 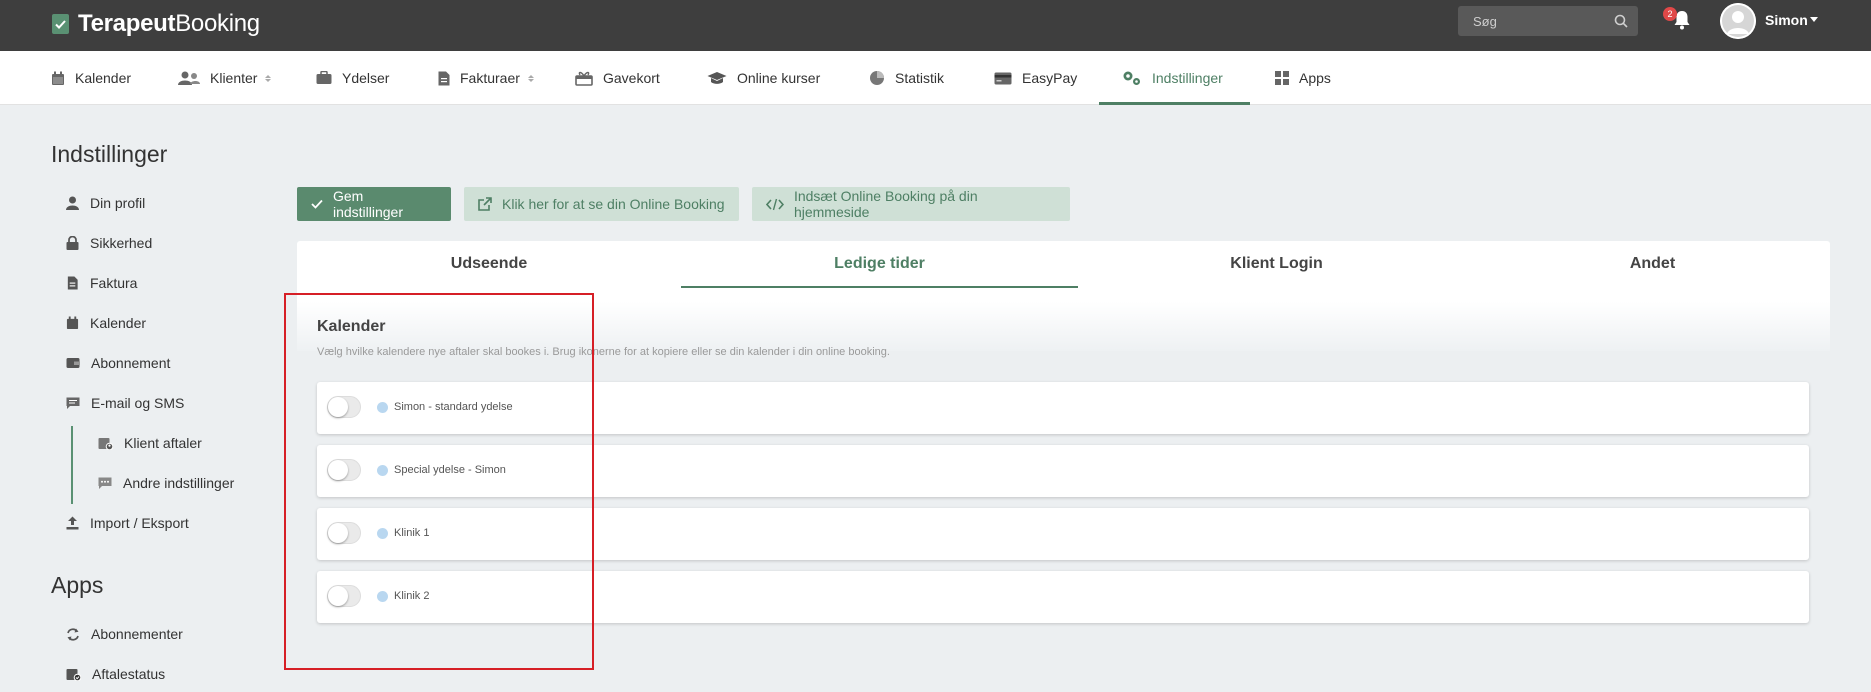 I want to click on lock-icon, so click(x=72, y=243).